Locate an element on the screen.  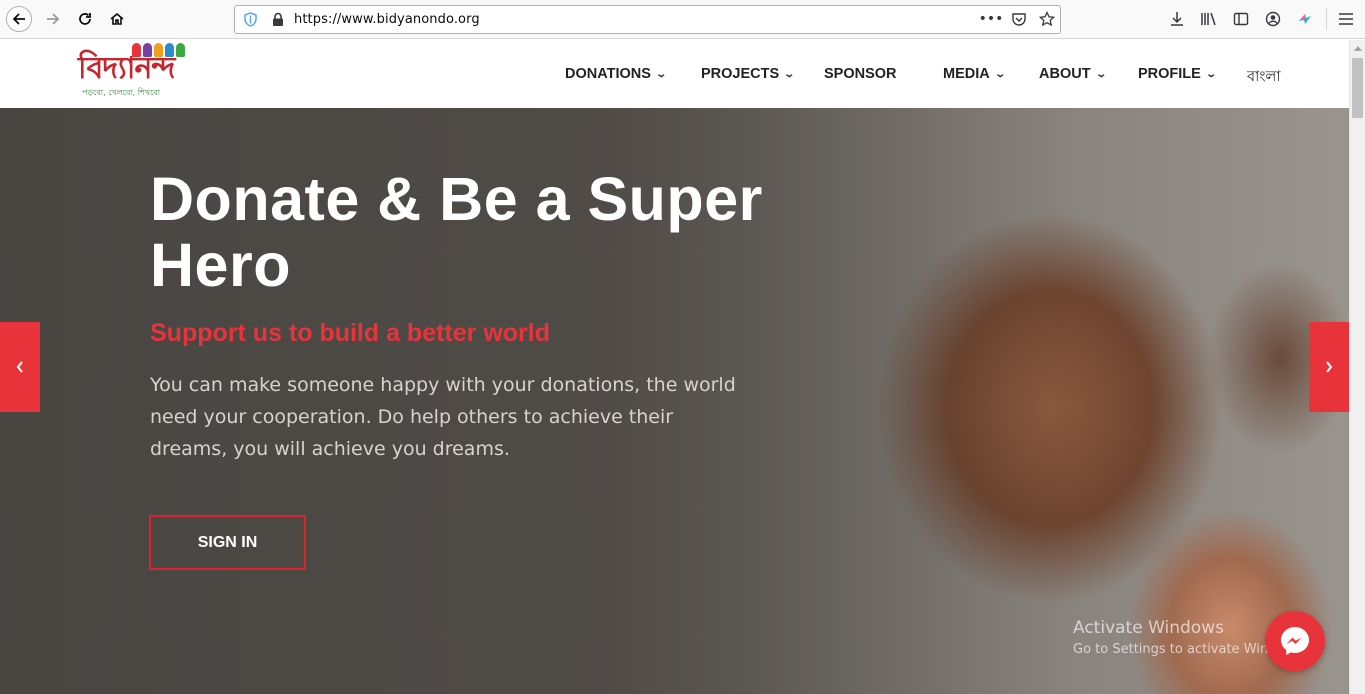
page-scrollbar is located at coordinates (1357, 367).